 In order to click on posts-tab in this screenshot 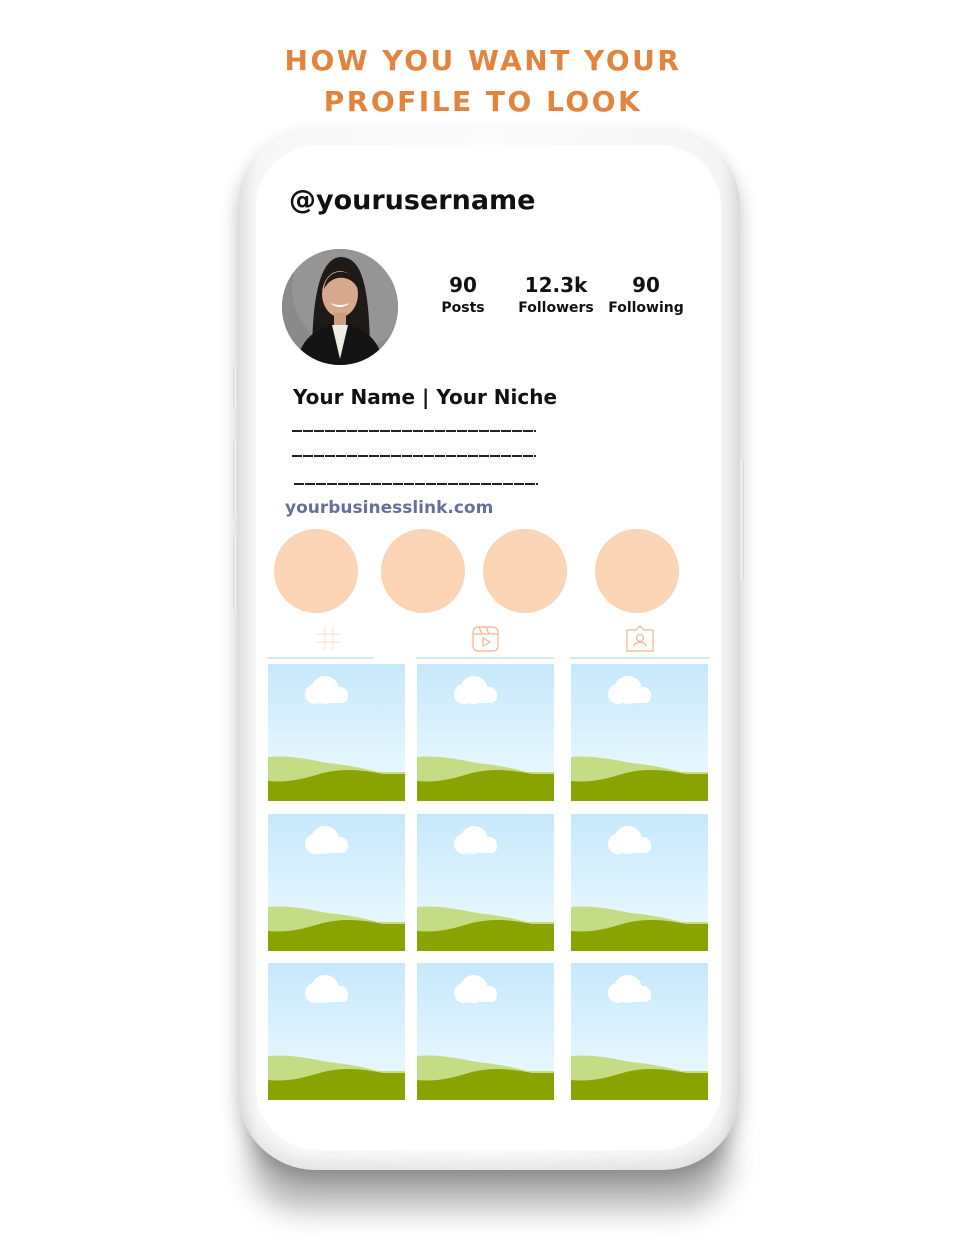, I will do `click(329, 640)`.